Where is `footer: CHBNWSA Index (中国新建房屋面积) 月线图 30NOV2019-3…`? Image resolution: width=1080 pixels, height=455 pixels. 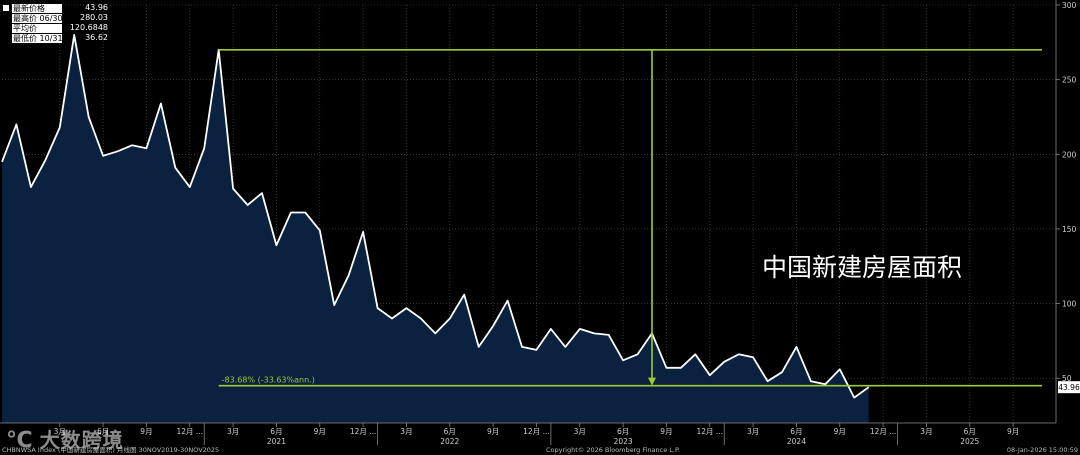
footer: CHBNWSA Index (中国新建房屋面积) 月线图 30NOV2019-3… is located at coordinates (540, 450).